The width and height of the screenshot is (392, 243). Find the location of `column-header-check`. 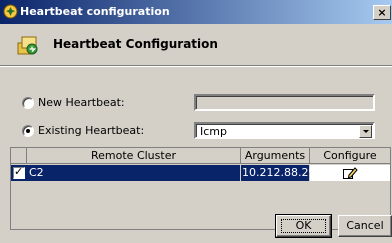

column-header-check is located at coordinates (19, 156).